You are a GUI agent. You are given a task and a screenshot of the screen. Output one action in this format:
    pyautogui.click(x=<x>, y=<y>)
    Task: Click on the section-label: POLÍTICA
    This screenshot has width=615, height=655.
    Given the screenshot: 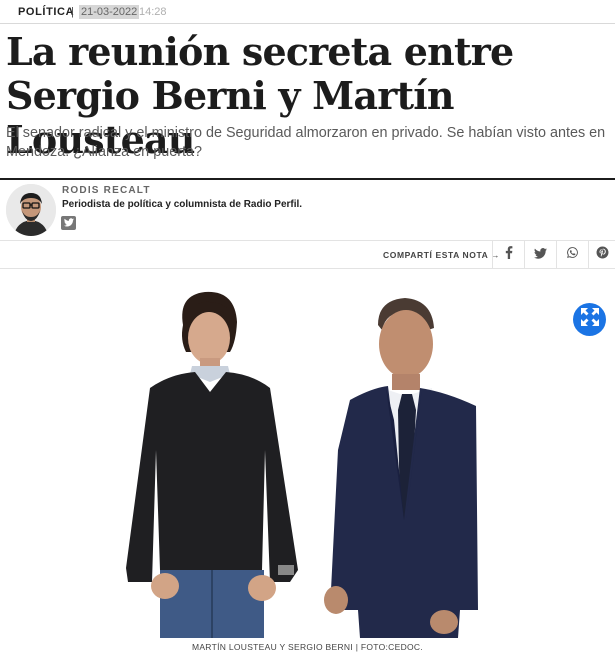 What is the action you would take?
    pyautogui.click(x=46, y=12)
    